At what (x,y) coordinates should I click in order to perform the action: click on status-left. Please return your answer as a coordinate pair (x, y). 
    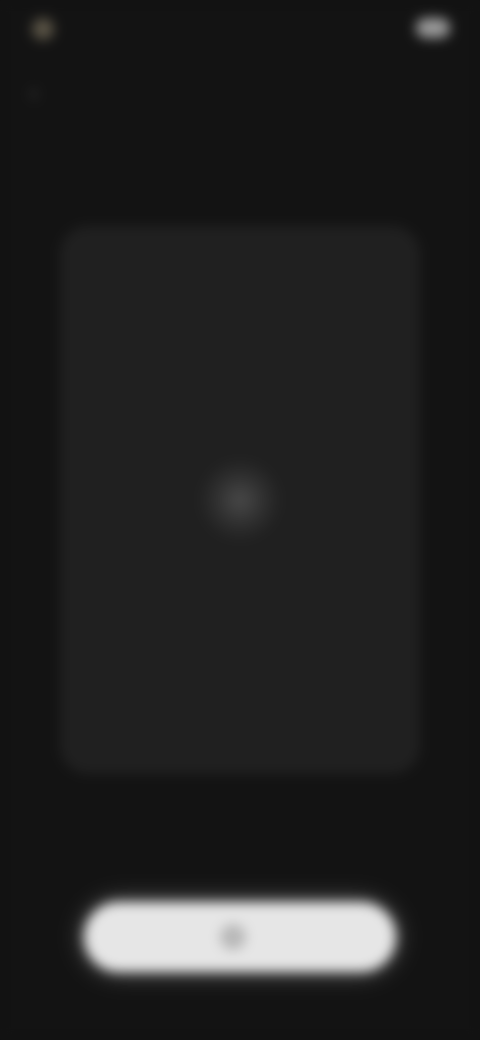
    Looking at the image, I should click on (47, 29).